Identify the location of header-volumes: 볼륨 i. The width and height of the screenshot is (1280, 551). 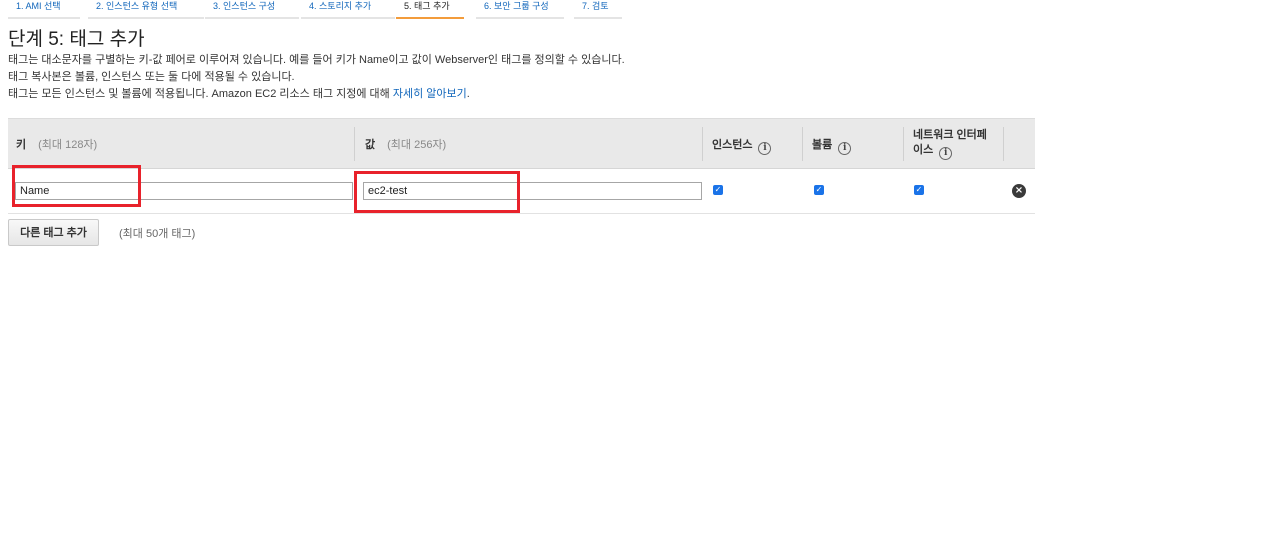
(832, 145).